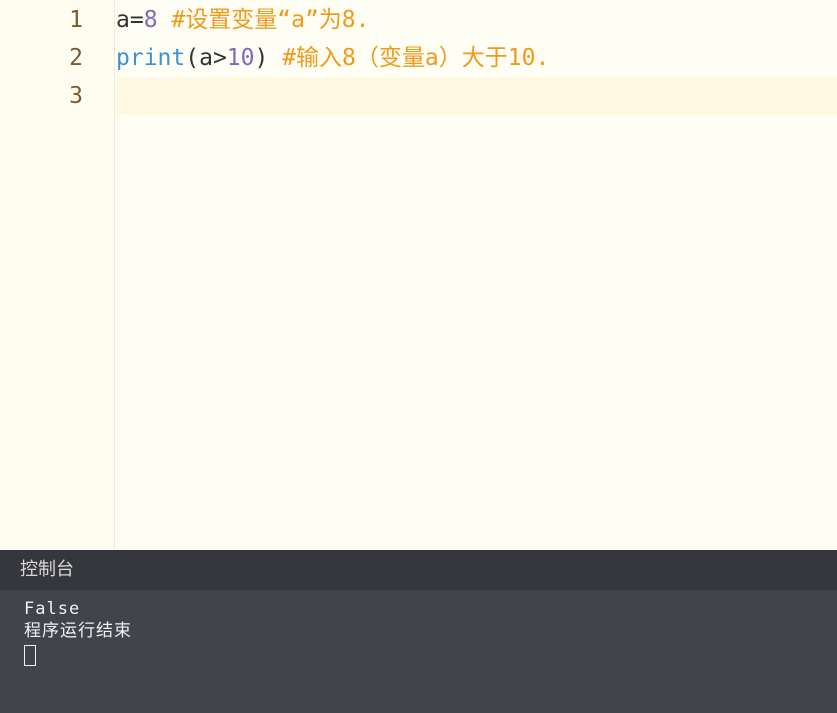 This screenshot has height=713, width=837. Describe the element at coordinates (47, 569) in the screenshot. I see `console-title: 控制台` at that location.